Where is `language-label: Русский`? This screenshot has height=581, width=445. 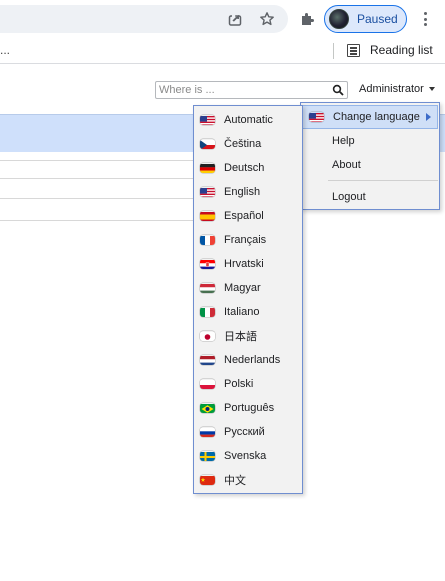 language-label: Русский is located at coordinates (244, 432).